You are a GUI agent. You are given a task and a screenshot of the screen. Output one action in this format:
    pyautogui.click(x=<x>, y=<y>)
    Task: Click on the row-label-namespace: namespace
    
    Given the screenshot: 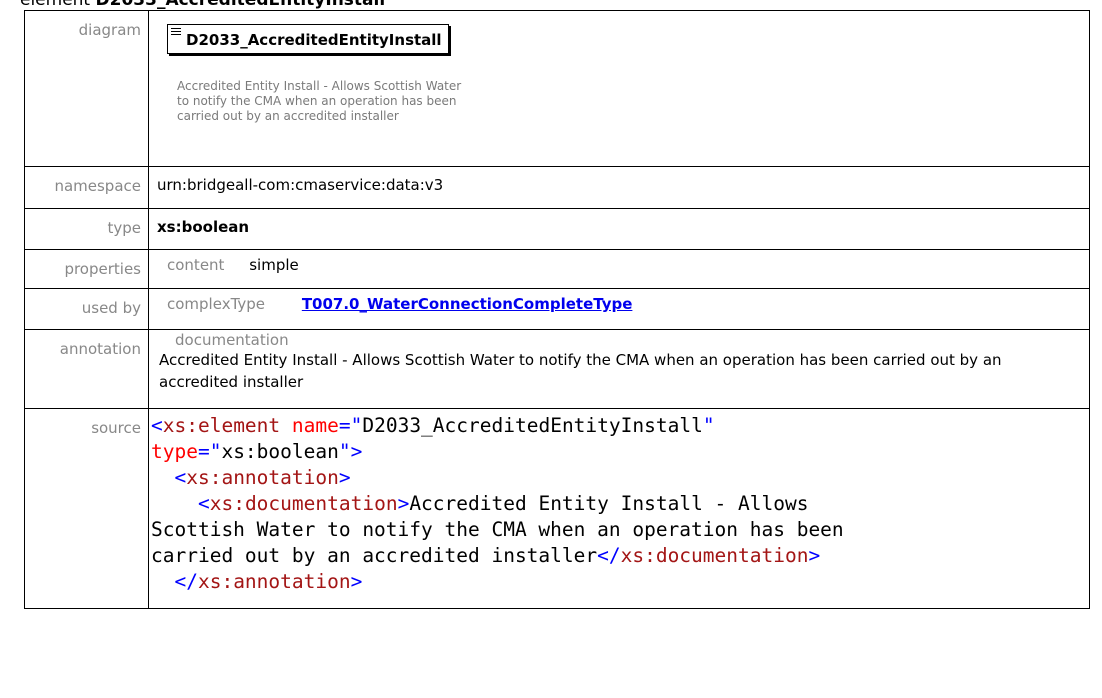 What is the action you would take?
    pyautogui.click(x=86, y=187)
    